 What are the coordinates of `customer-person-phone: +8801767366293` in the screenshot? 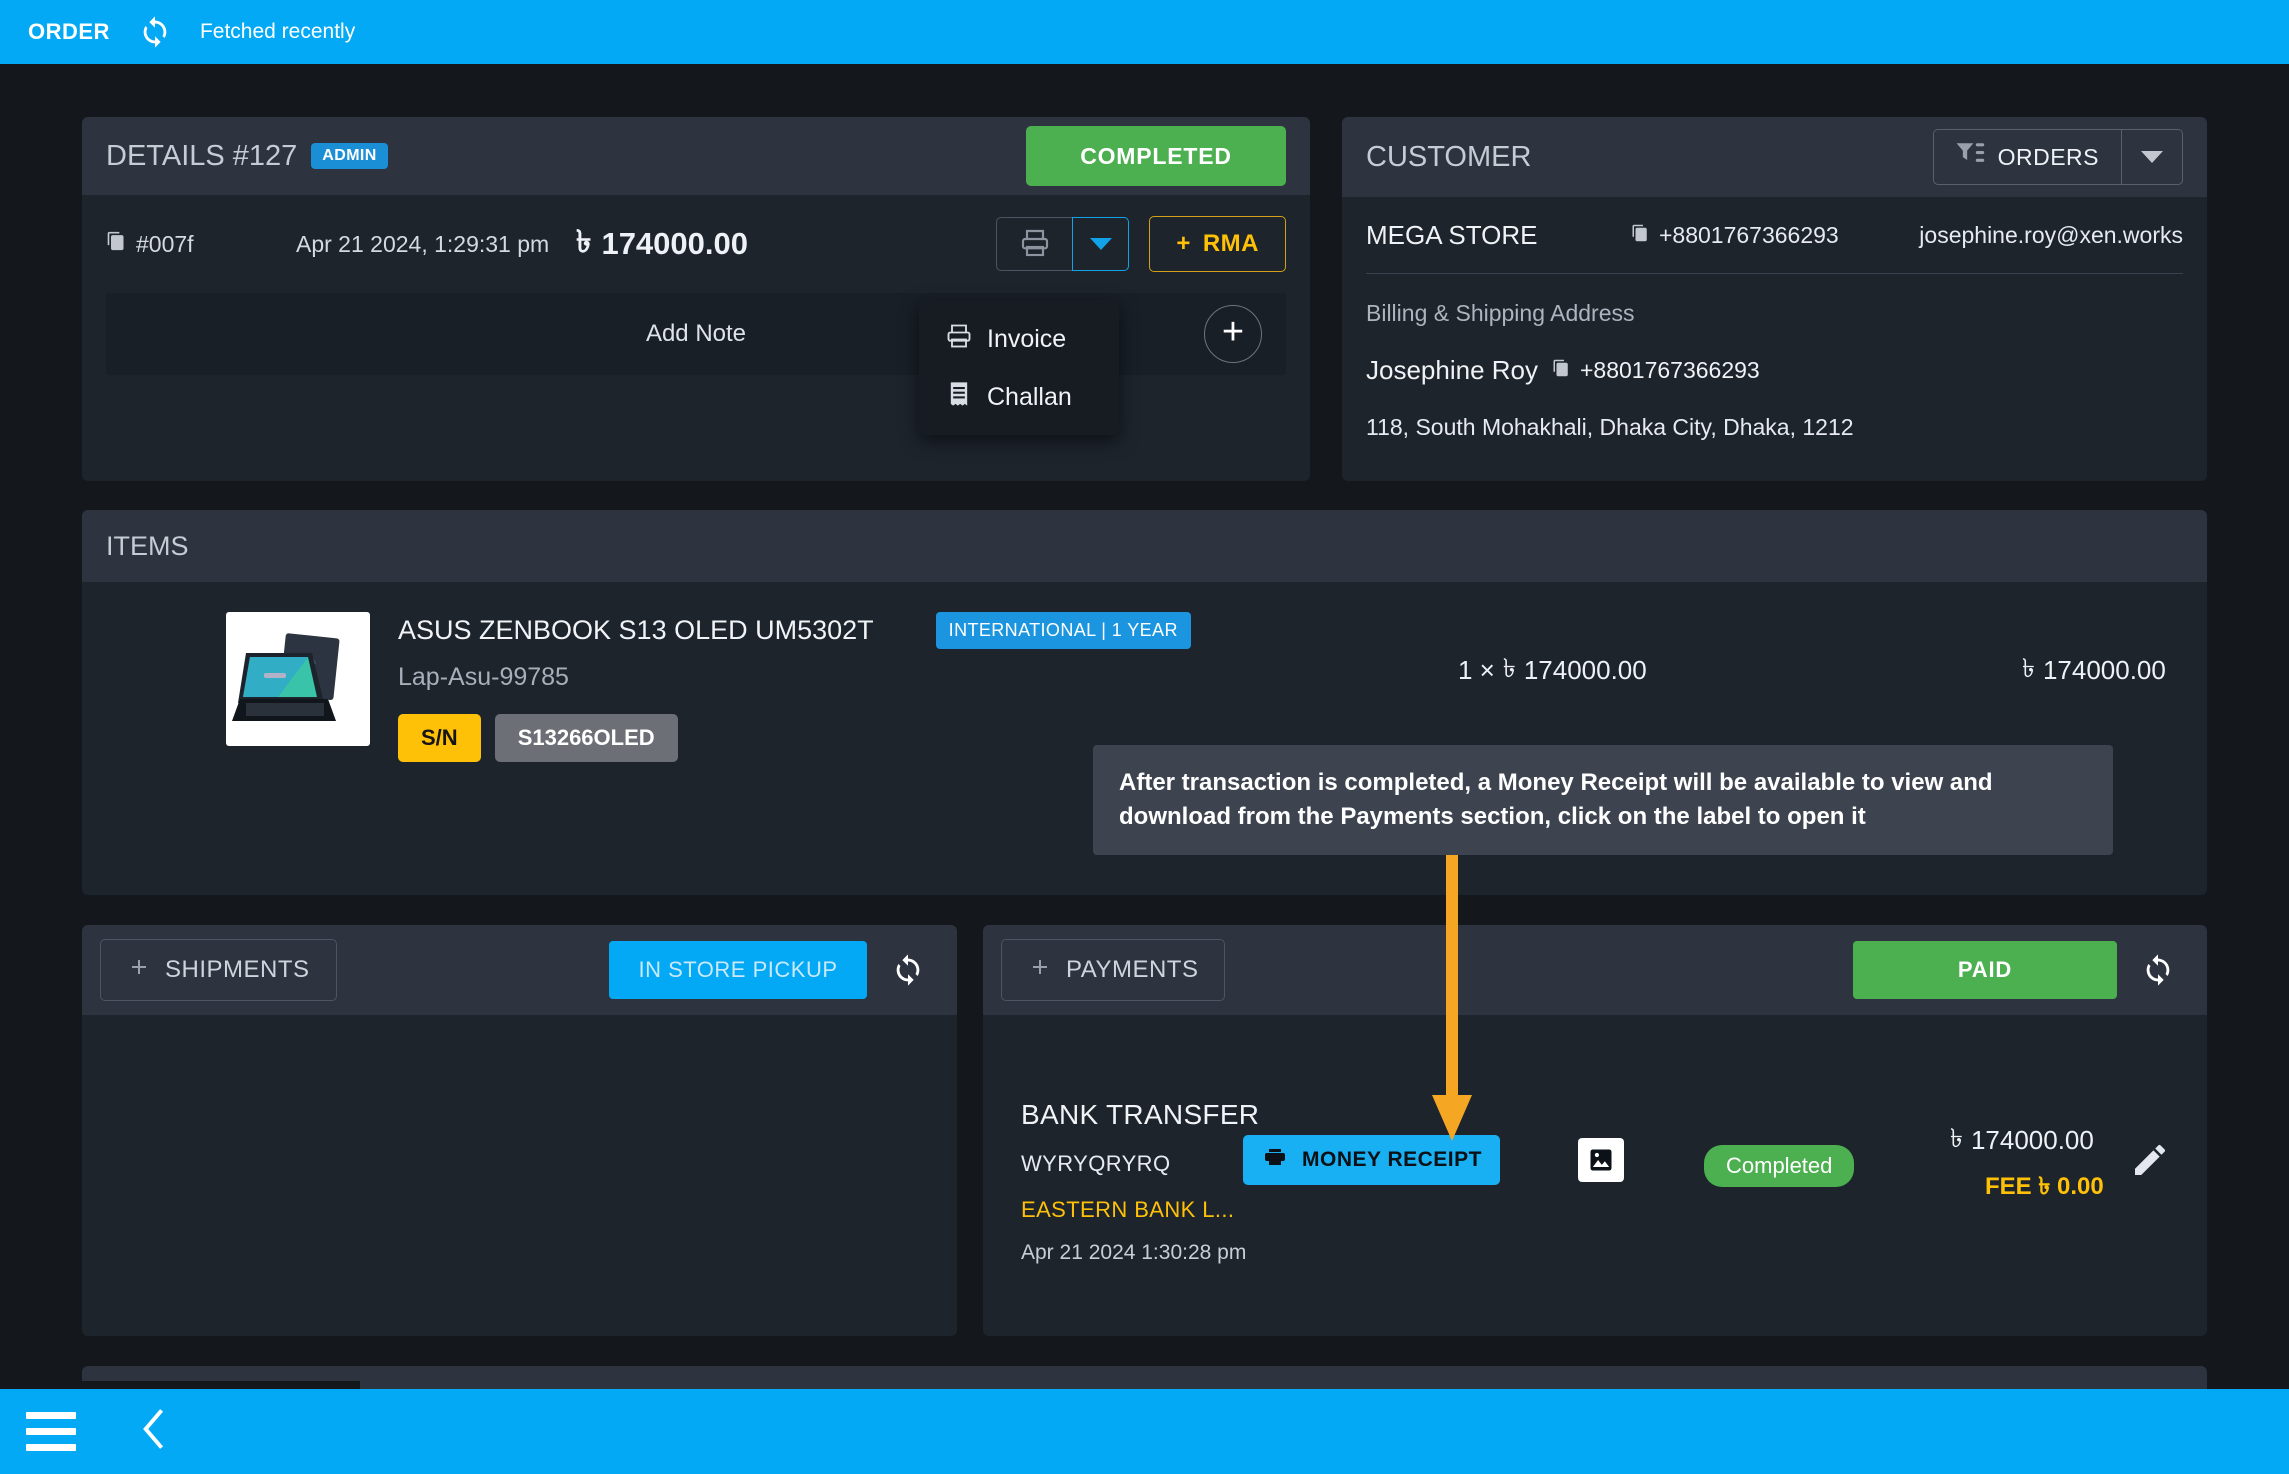 It's located at (1656, 370).